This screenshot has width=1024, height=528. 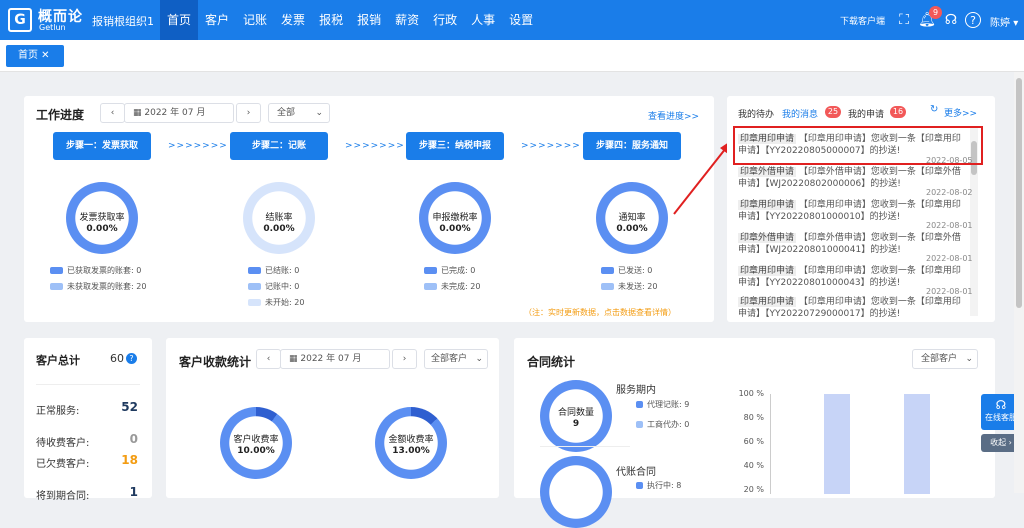 What do you see at coordinates (256, 451) in the screenshot?
I see `customer-fee-rate-value: 10.00%` at bounding box center [256, 451].